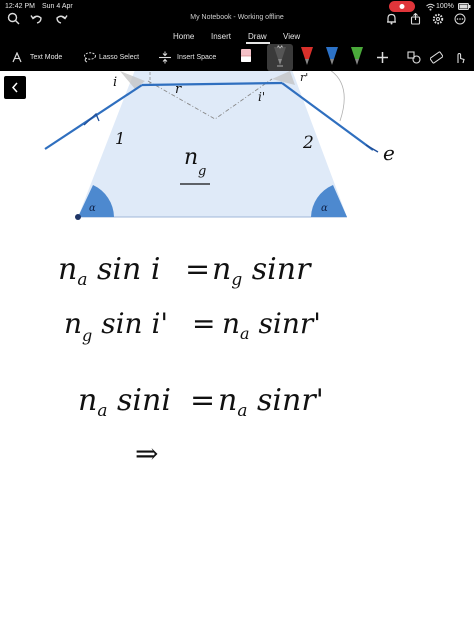 The image size is (474, 632). Describe the element at coordinates (119, 57) in the screenshot. I see `lasso-select-button: Lasso Select` at that location.